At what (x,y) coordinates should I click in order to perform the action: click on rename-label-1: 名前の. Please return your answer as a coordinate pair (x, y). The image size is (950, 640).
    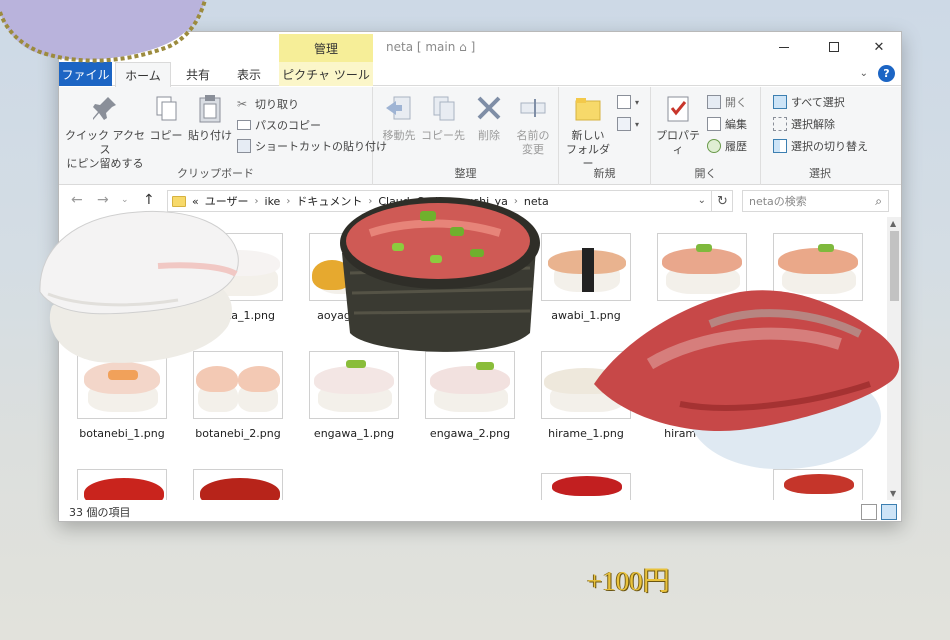
    Looking at the image, I should click on (533, 135).